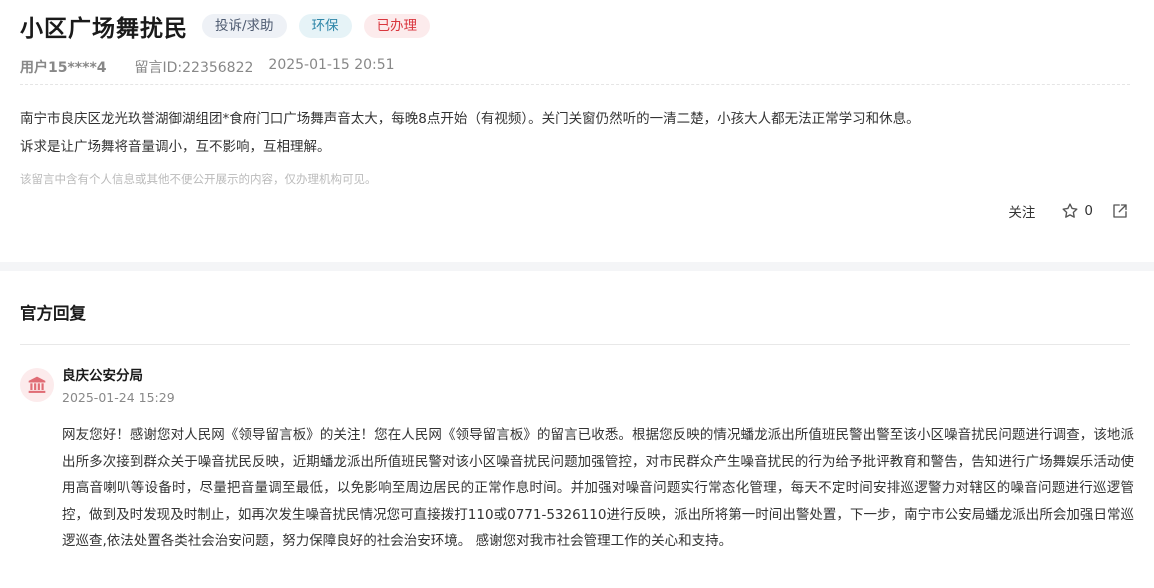 The width and height of the screenshot is (1154, 588). Describe the element at coordinates (1021, 211) in the screenshot. I see `follow-button: 关注` at that location.